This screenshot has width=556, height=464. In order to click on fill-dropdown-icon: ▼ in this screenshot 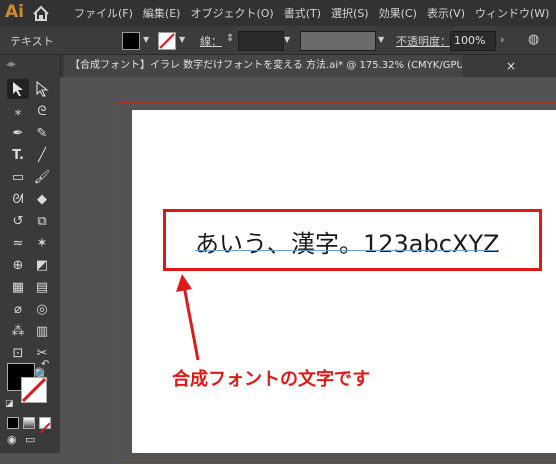, I will do `click(146, 39)`.